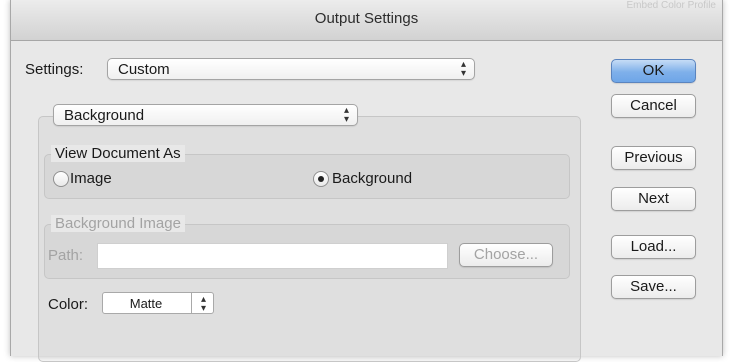  What do you see at coordinates (653, 71) in the screenshot?
I see `ok-button: OK` at bounding box center [653, 71].